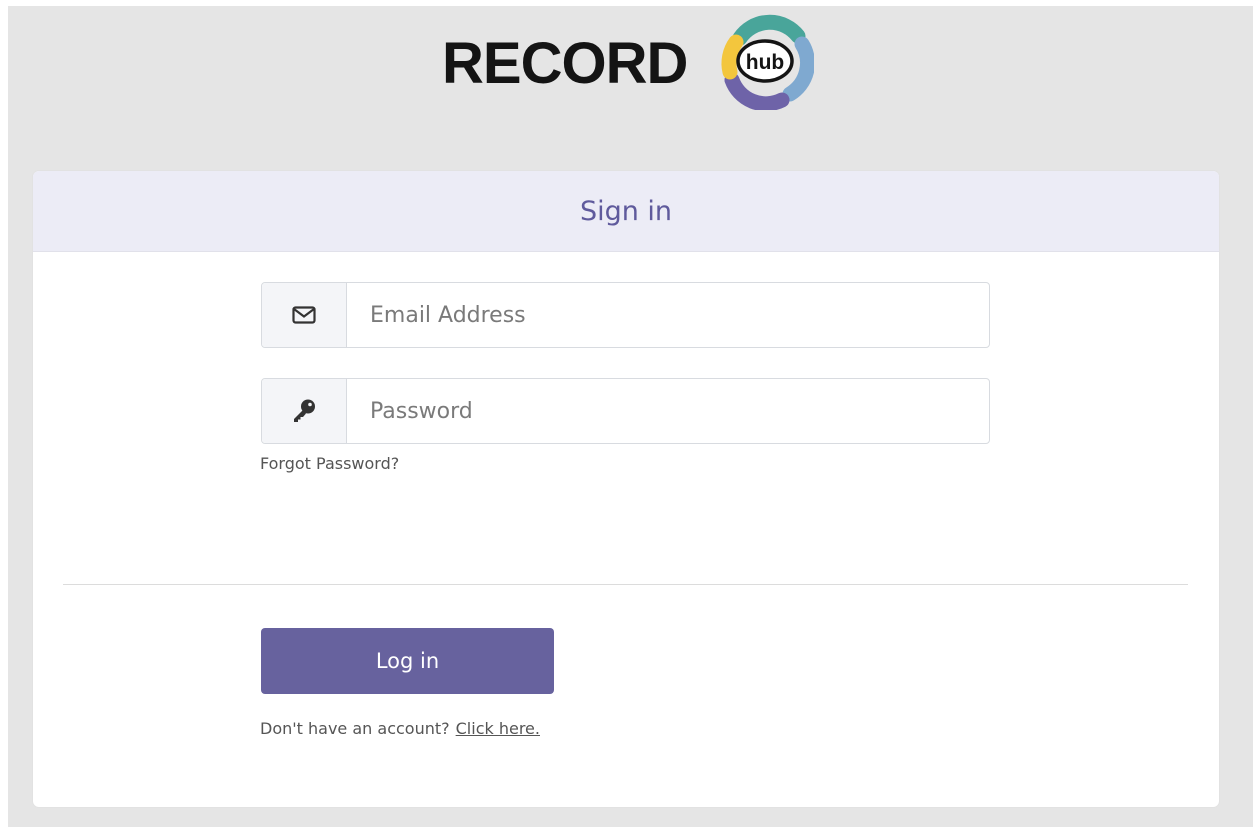  I want to click on login-button: Log in, so click(407, 661).